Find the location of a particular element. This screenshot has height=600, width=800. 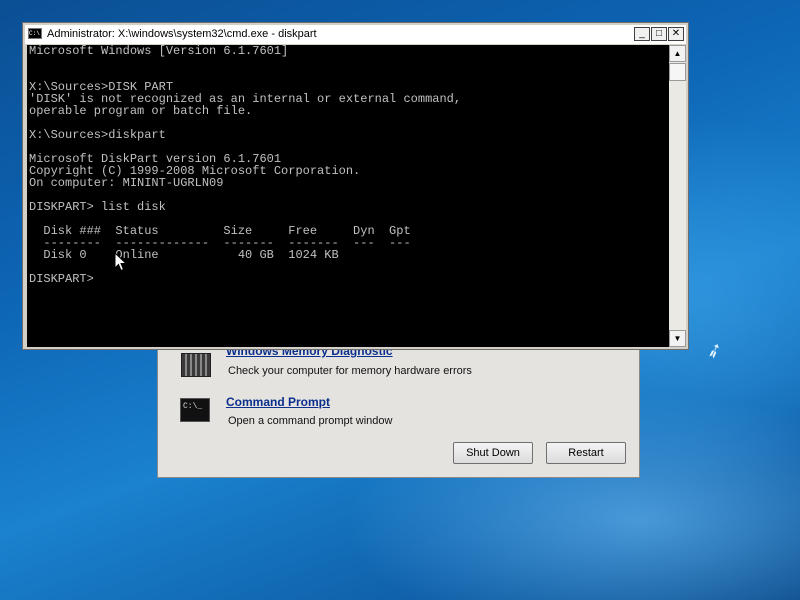

shut-down-button: Shut Down is located at coordinates (493, 453).